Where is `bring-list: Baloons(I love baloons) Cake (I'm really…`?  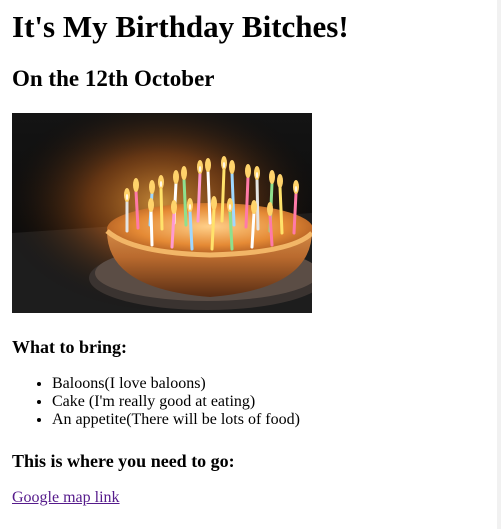 bring-list: Baloons(I love baloons) Cake (I'm really… is located at coordinates (156, 402).